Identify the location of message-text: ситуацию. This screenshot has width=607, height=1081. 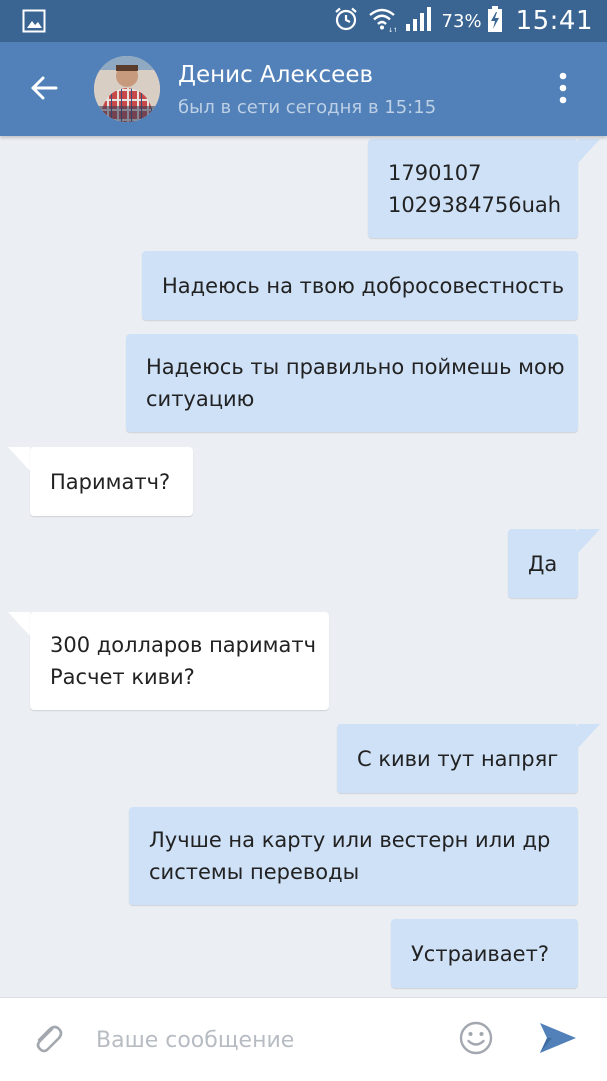
(200, 399).